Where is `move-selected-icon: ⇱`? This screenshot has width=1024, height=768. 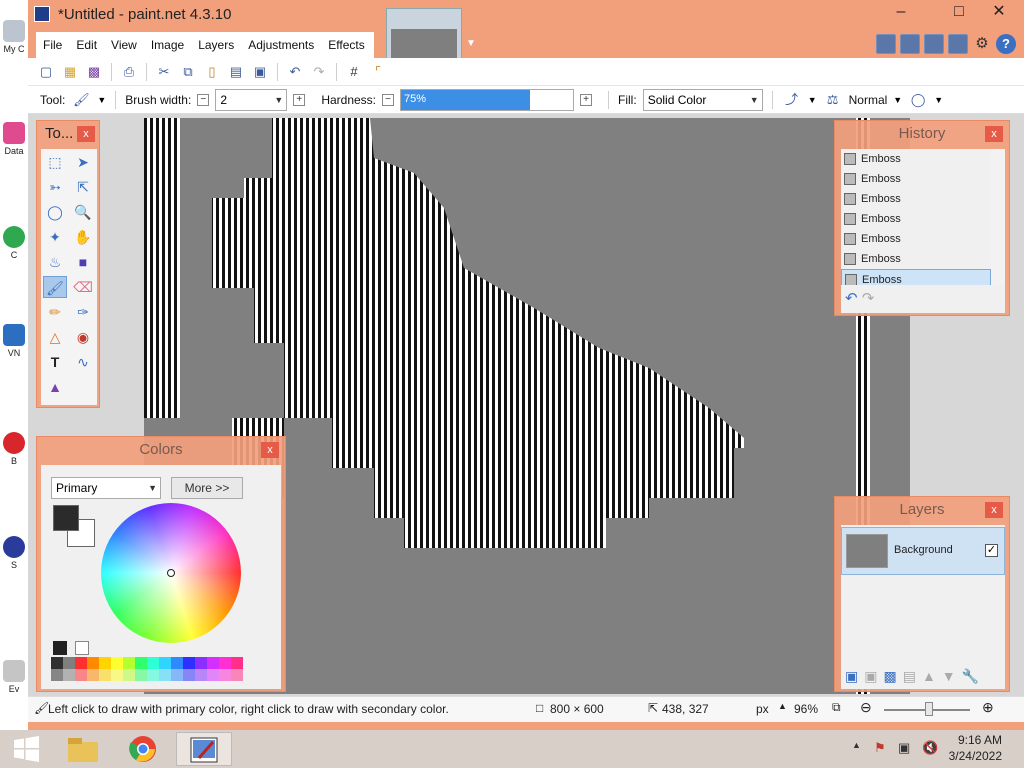 move-selected-icon: ⇱ is located at coordinates (83, 187).